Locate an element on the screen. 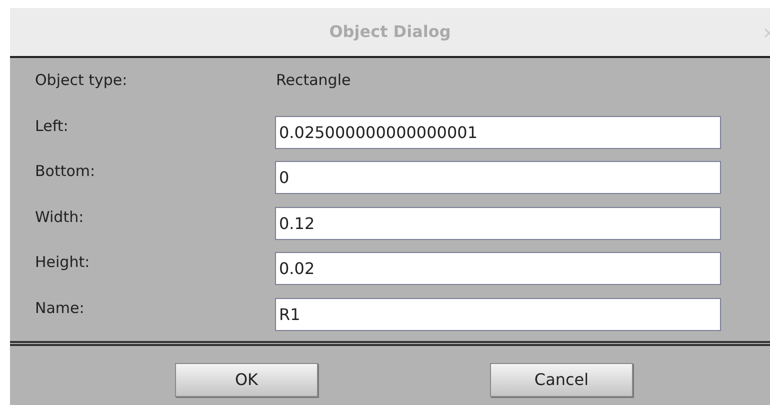 This screenshot has width=770, height=405. field-label: Height: is located at coordinates (62, 262).